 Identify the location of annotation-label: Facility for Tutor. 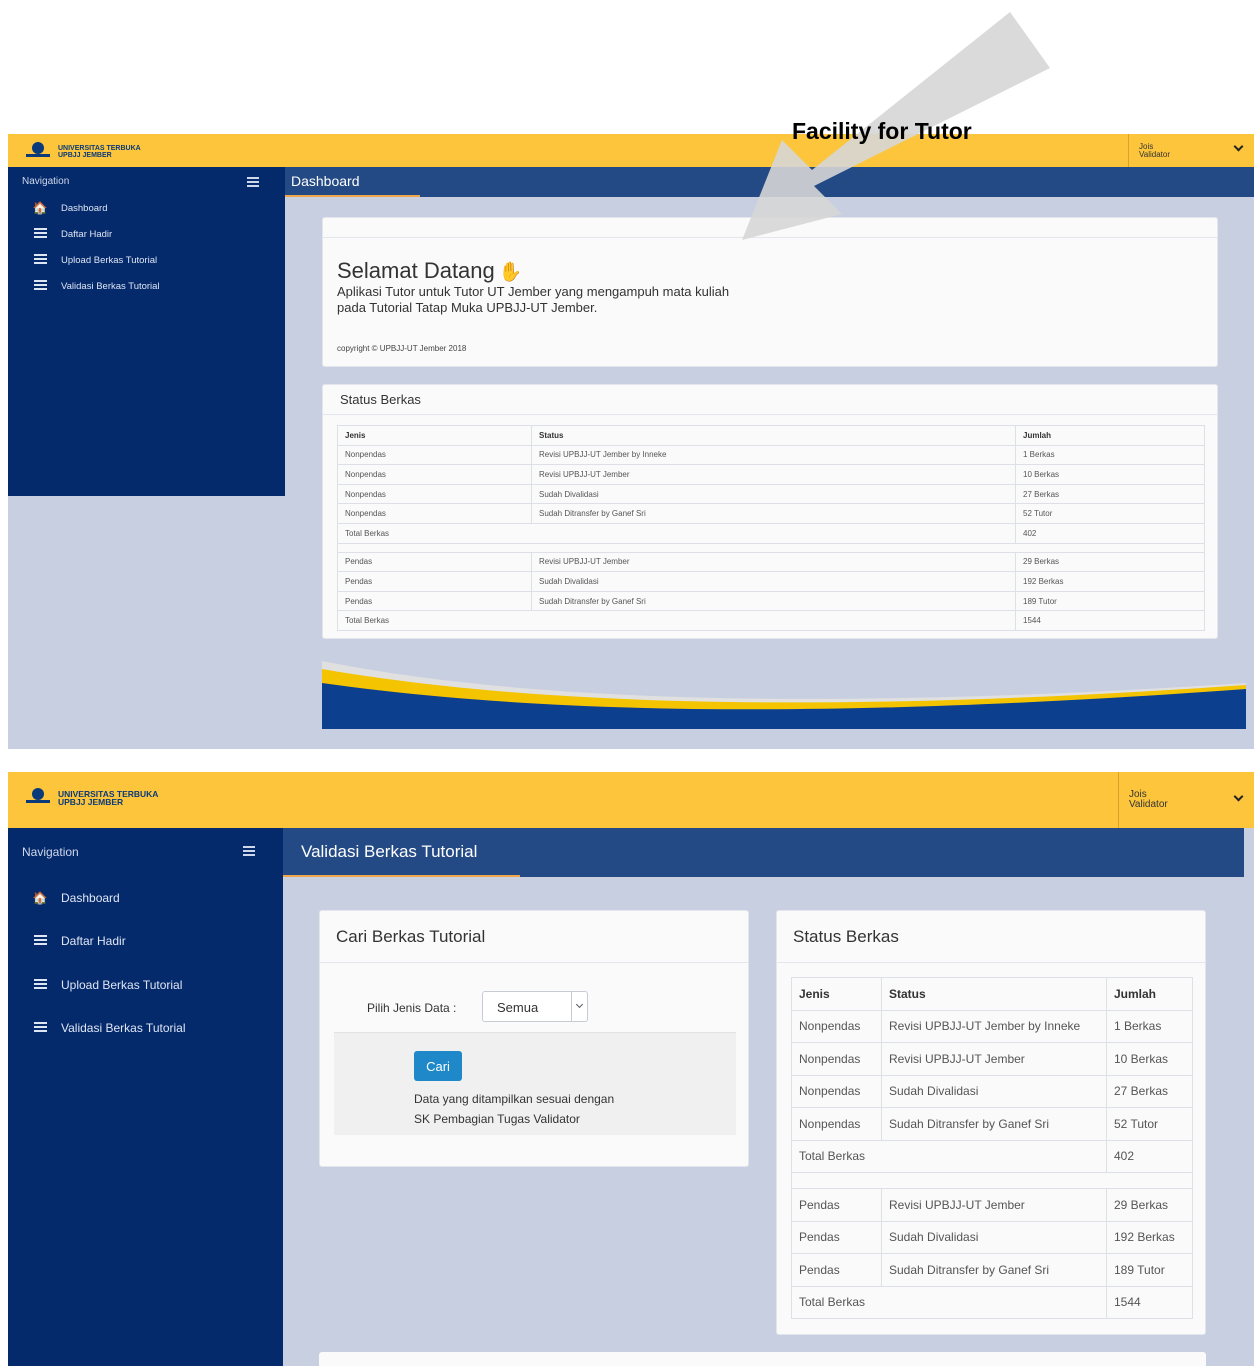
(882, 131).